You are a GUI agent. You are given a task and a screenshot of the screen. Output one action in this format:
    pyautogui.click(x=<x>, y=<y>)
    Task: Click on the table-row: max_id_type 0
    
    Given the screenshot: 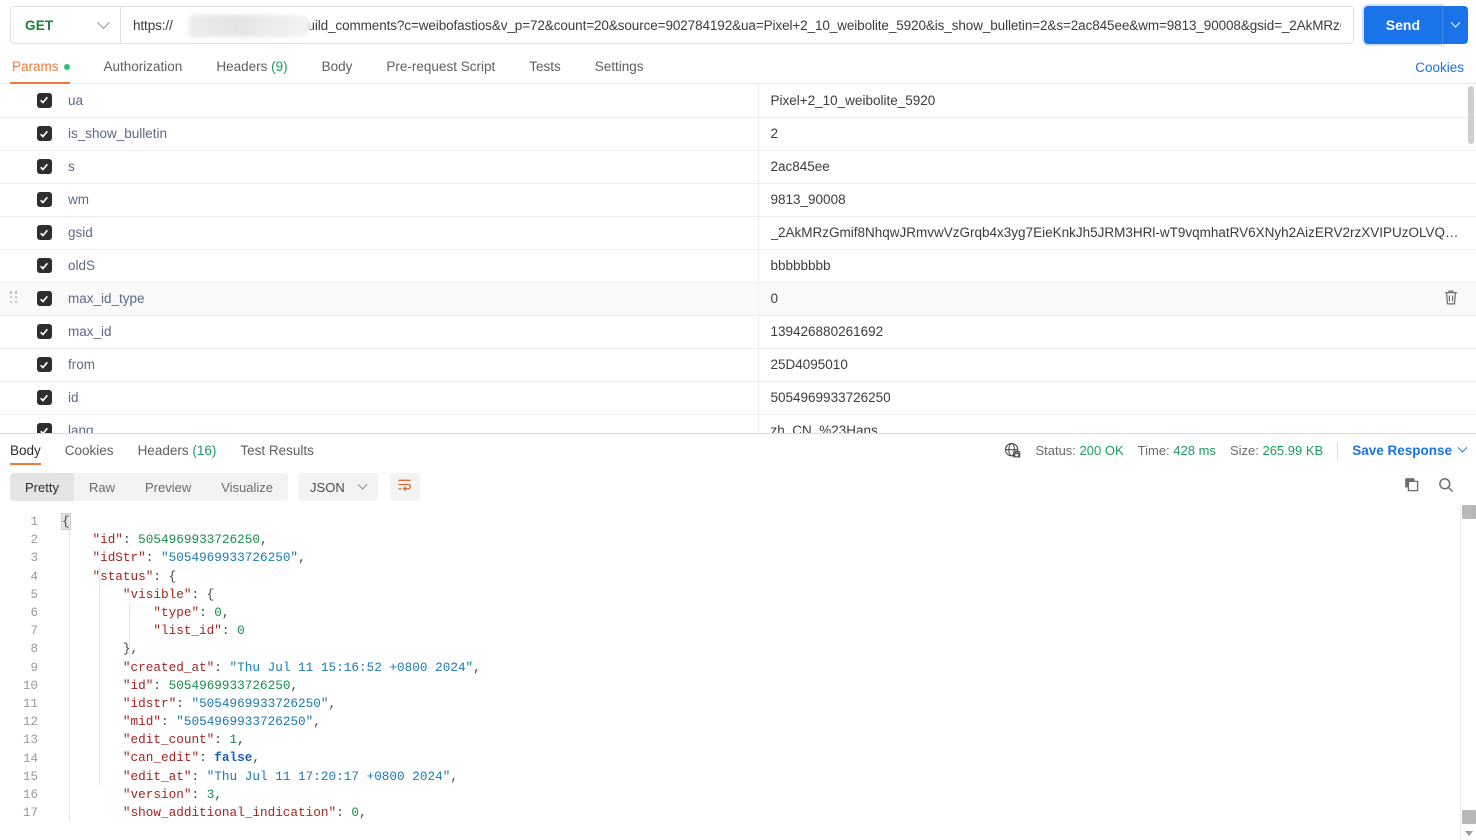 What is the action you would take?
    pyautogui.click(x=738, y=299)
    